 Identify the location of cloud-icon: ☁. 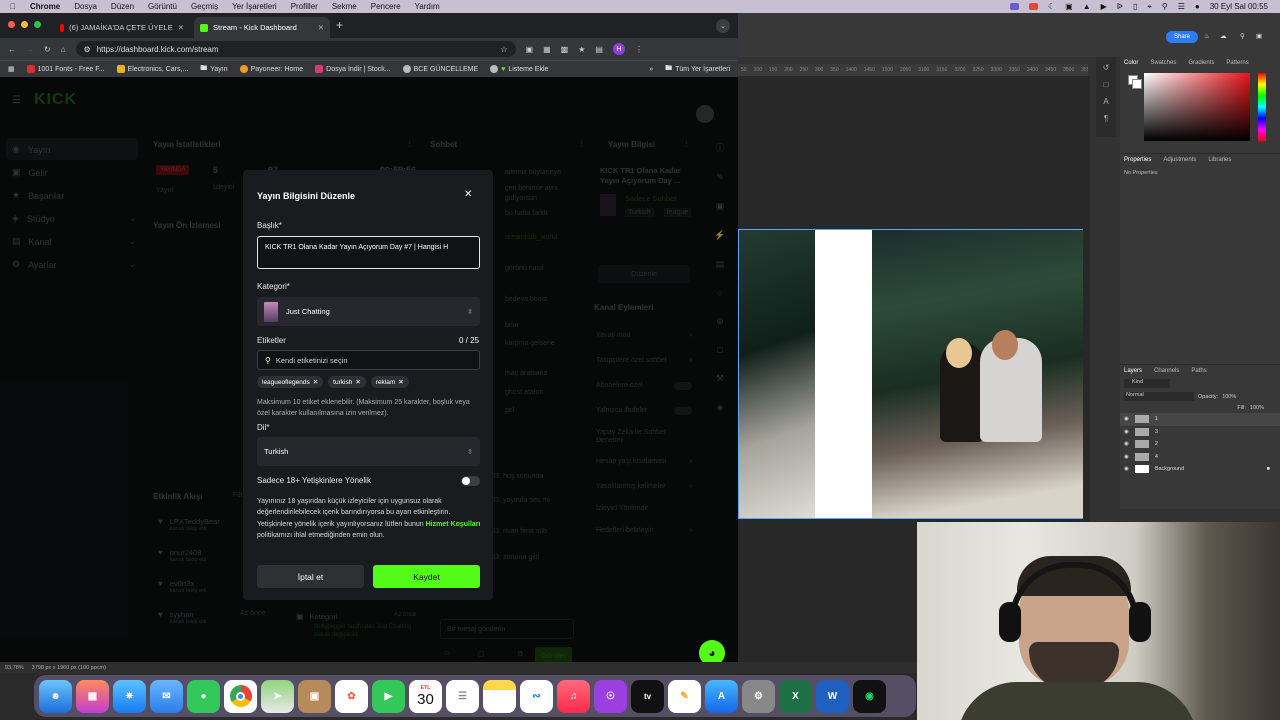
(1223, 36).